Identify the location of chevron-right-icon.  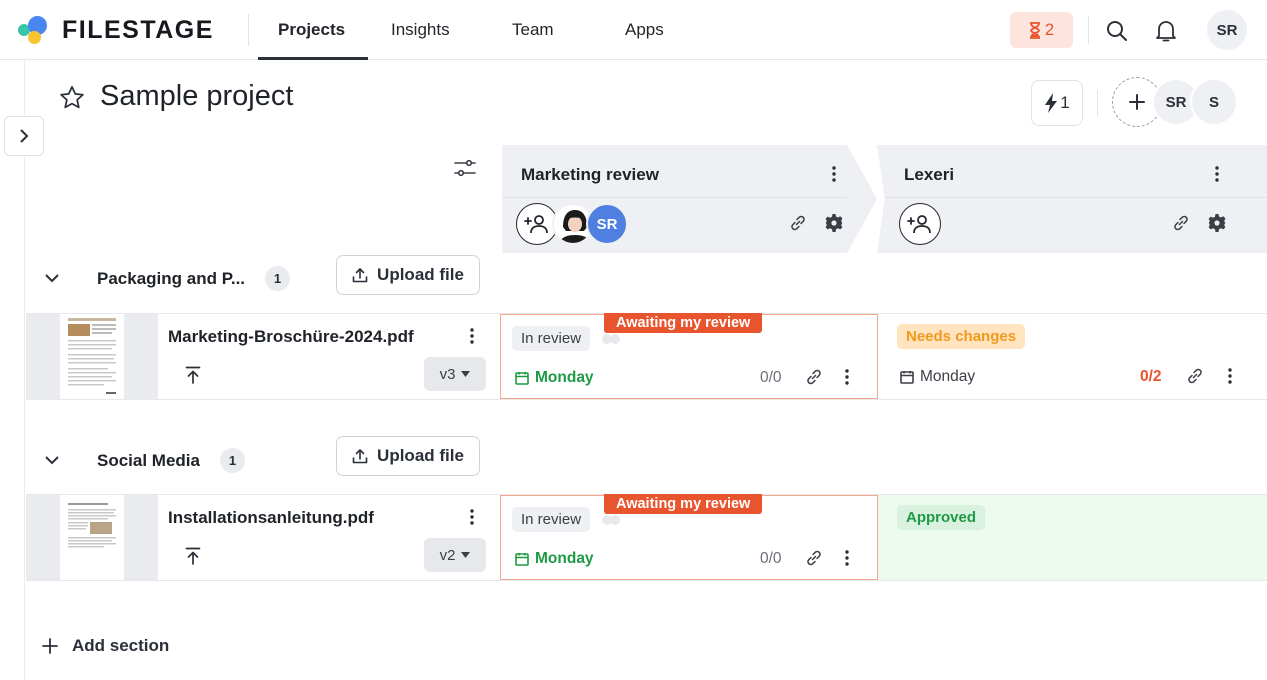
(24, 136).